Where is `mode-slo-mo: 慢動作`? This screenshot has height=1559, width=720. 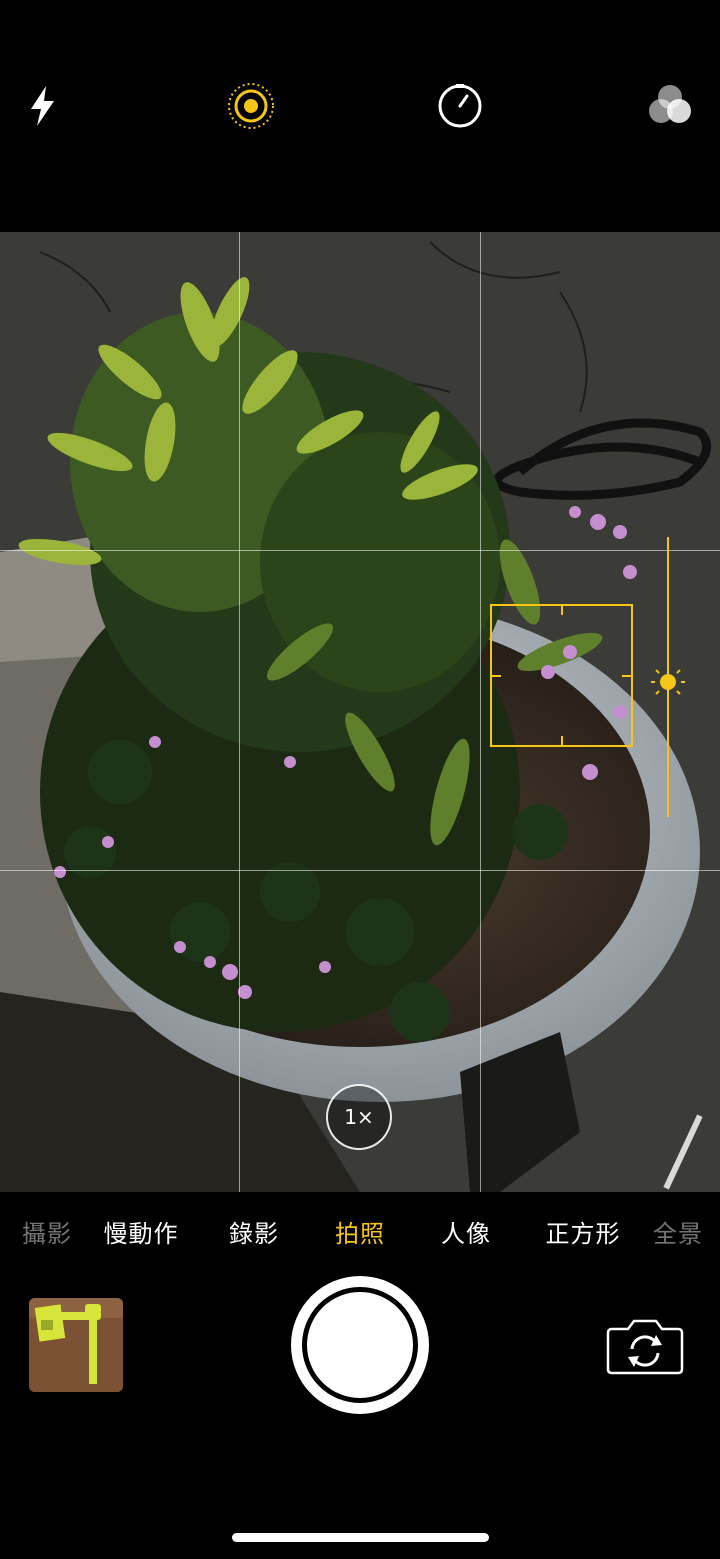 mode-slo-mo: 慢動作 is located at coordinates (141, 1231).